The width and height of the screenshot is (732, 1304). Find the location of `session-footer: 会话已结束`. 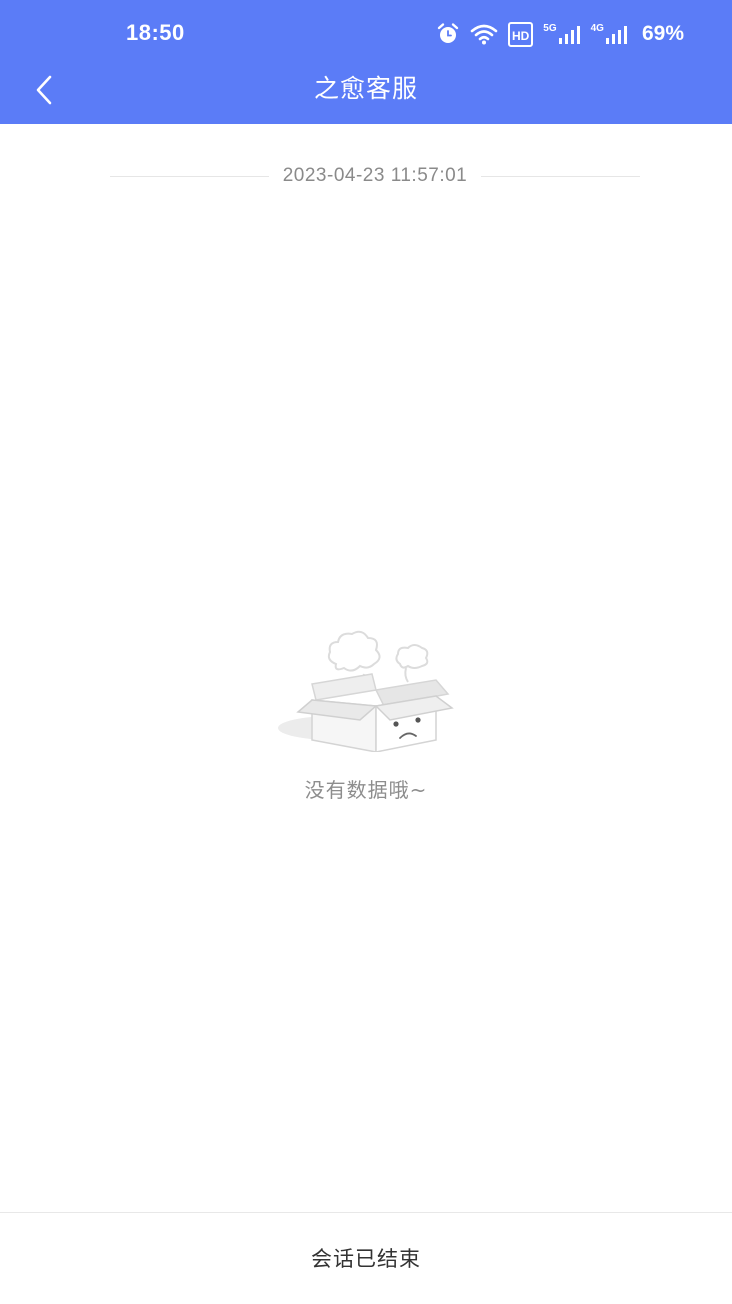

session-footer: 会话已结束 is located at coordinates (366, 1258).